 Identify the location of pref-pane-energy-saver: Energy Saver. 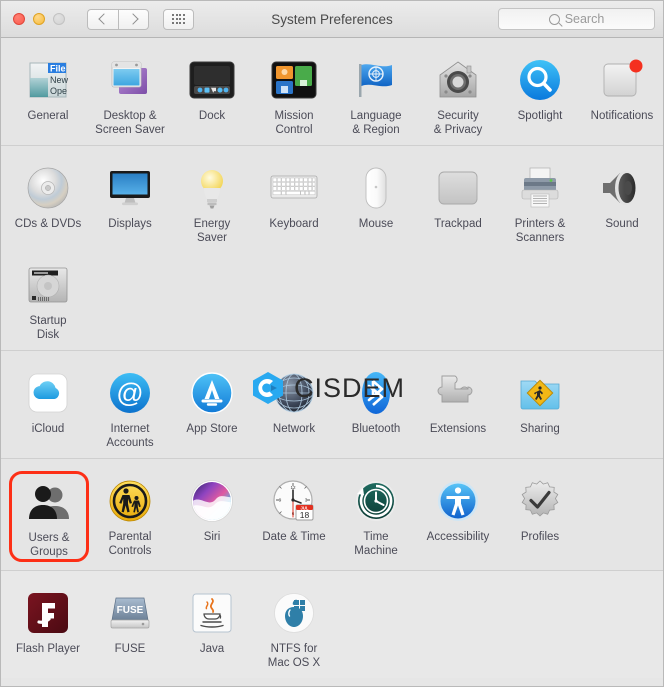
(212, 201).